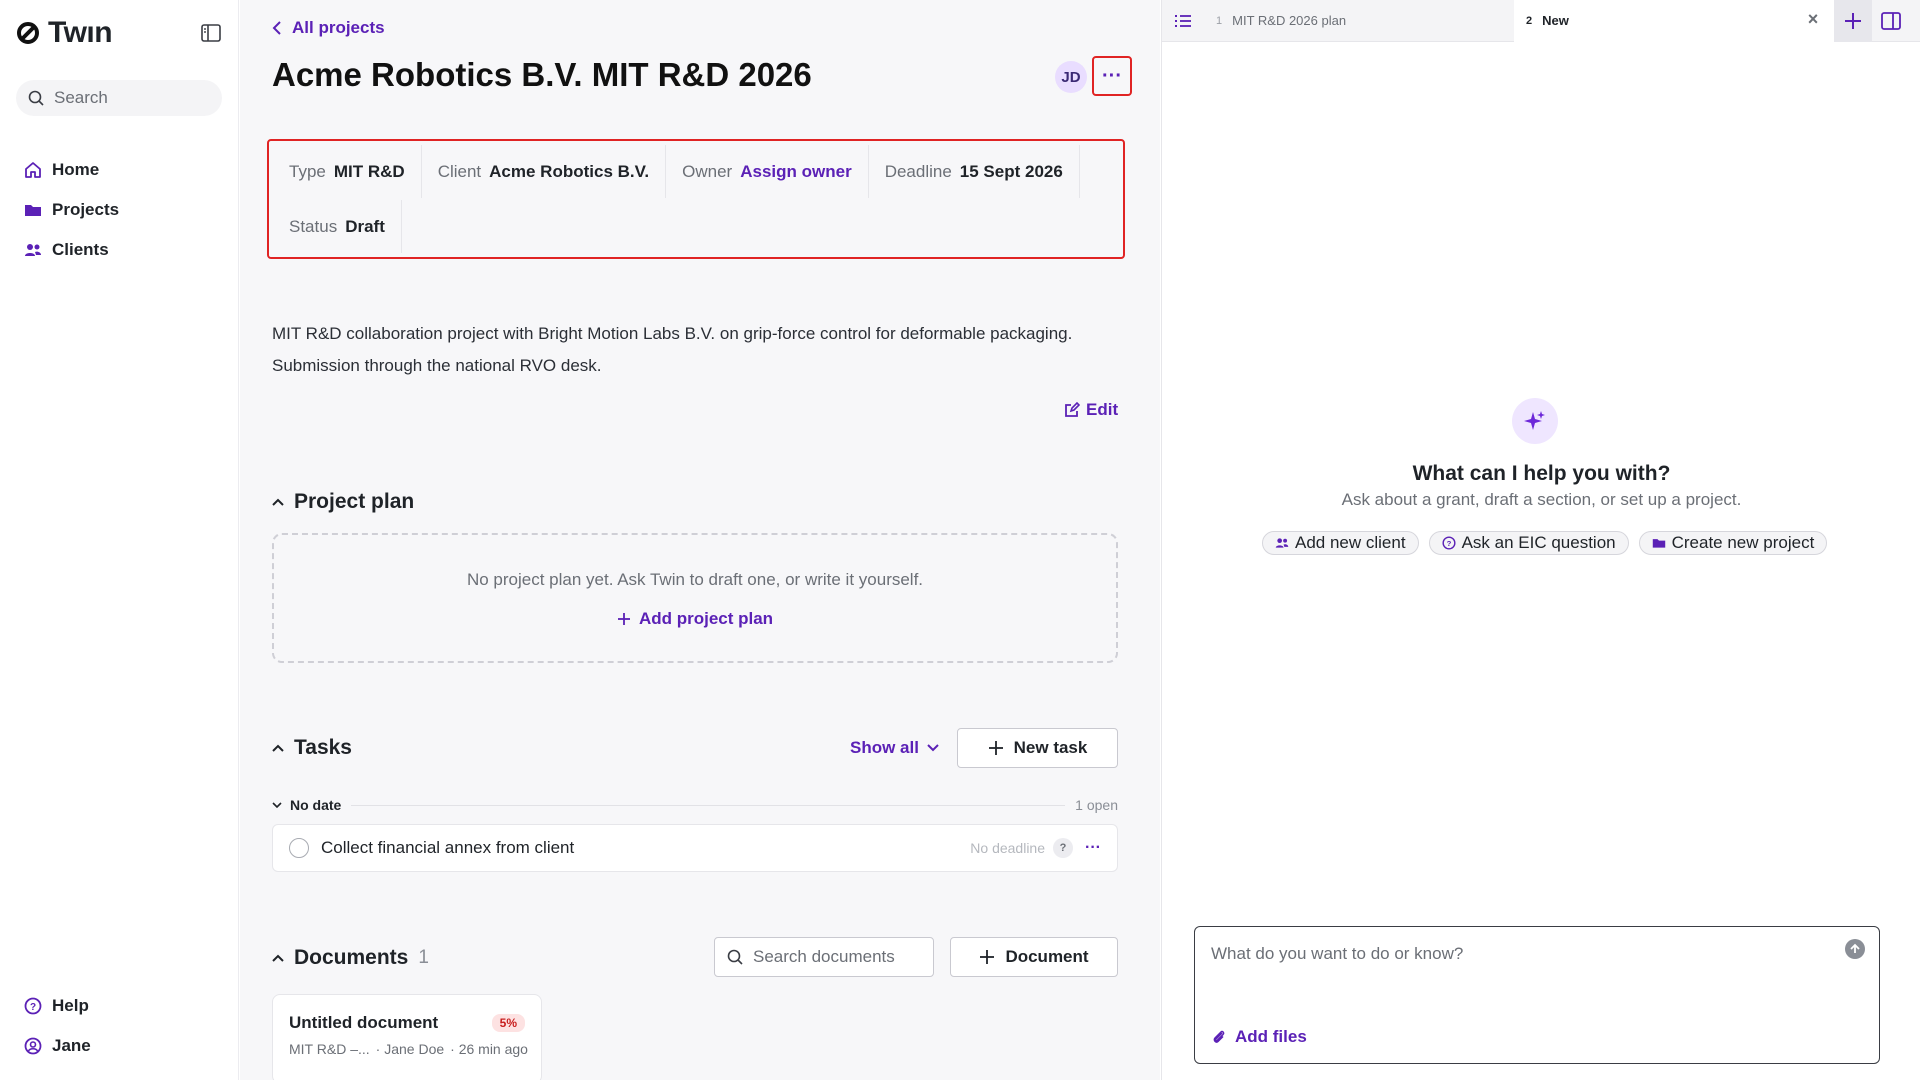  What do you see at coordinates (1093, 848) in the screenshot?
I see `task-more-button: ···` at bounding box center [1093, 848].